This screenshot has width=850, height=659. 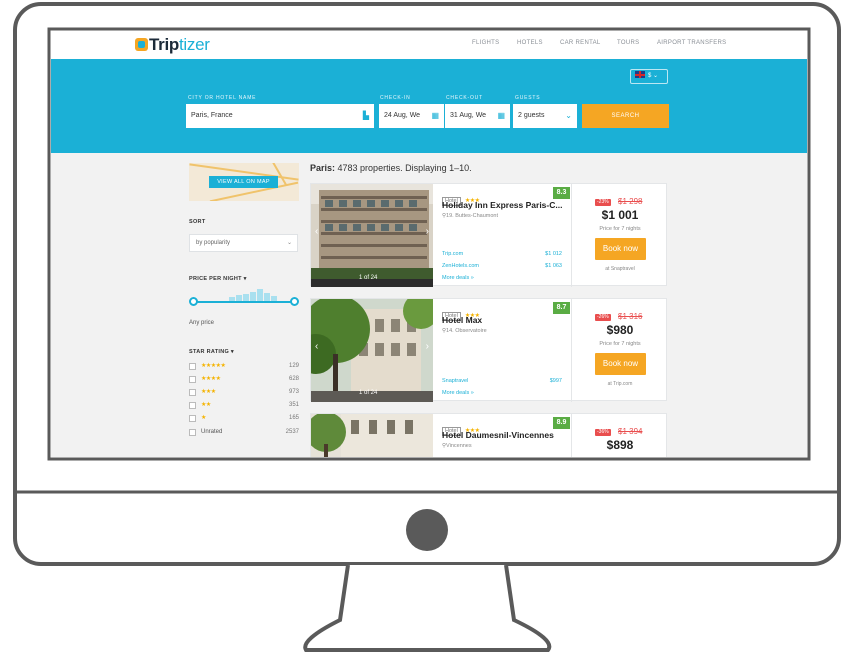 I want to click on city-input-value: Paris, France, so click(x=212, y=115).